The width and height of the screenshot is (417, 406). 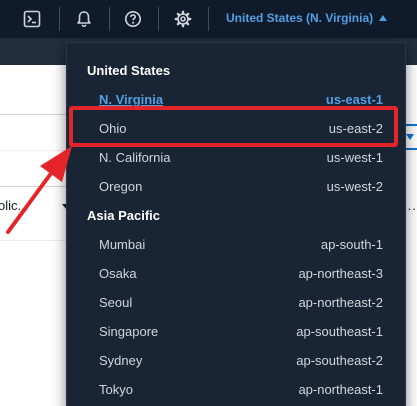 I want to click on region-code: ap-southeast-2, so click(x=339, y=360).